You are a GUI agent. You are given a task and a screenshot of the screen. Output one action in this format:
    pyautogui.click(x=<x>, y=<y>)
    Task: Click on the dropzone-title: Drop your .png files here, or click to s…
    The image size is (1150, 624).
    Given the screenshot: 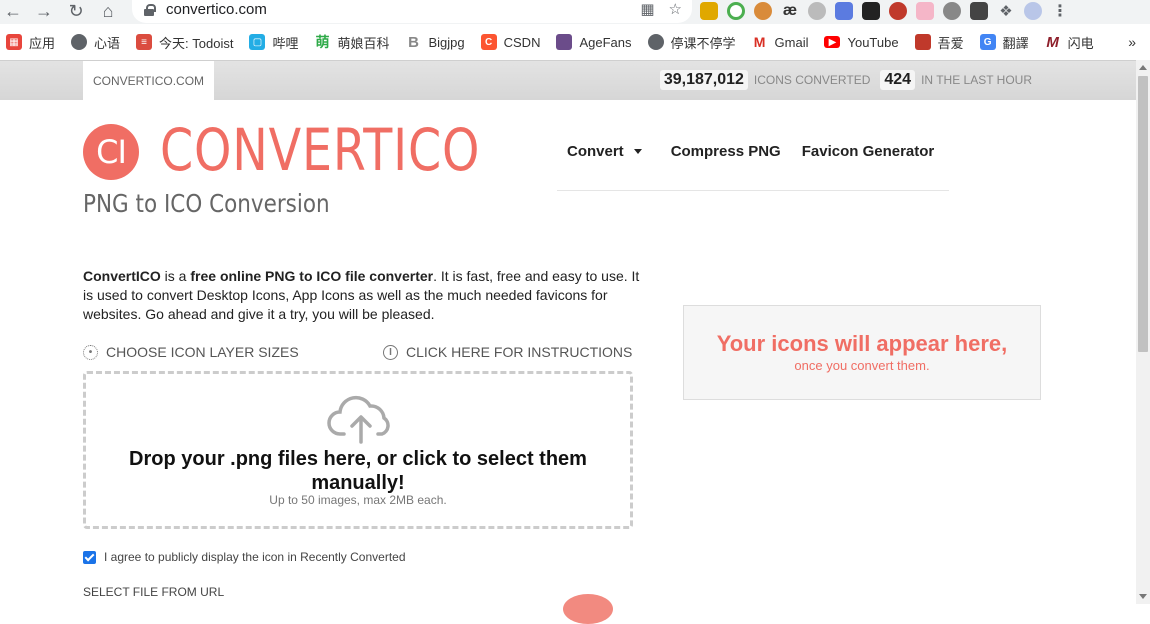 What is the action you would take?
    pyautogui.click(x=358, y=471)
    